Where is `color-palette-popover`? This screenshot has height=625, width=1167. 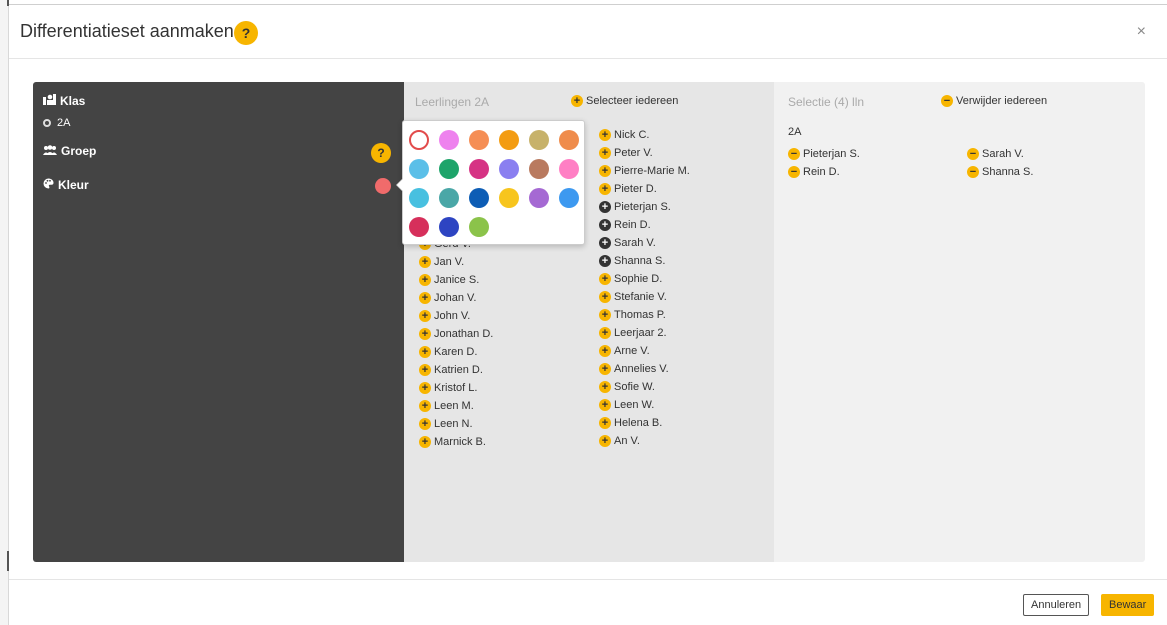 color-palette-popover is located at coordinates (490, 182).